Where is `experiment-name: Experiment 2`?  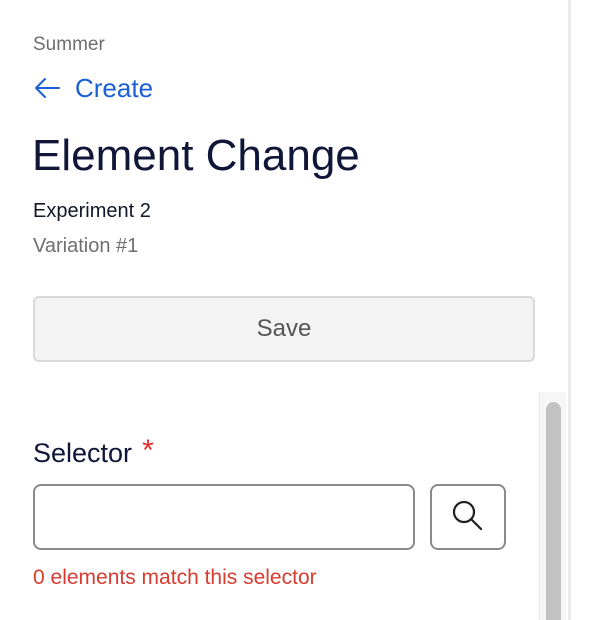
experiment-name: Experiment 2 is located at coordinates (92, 211).